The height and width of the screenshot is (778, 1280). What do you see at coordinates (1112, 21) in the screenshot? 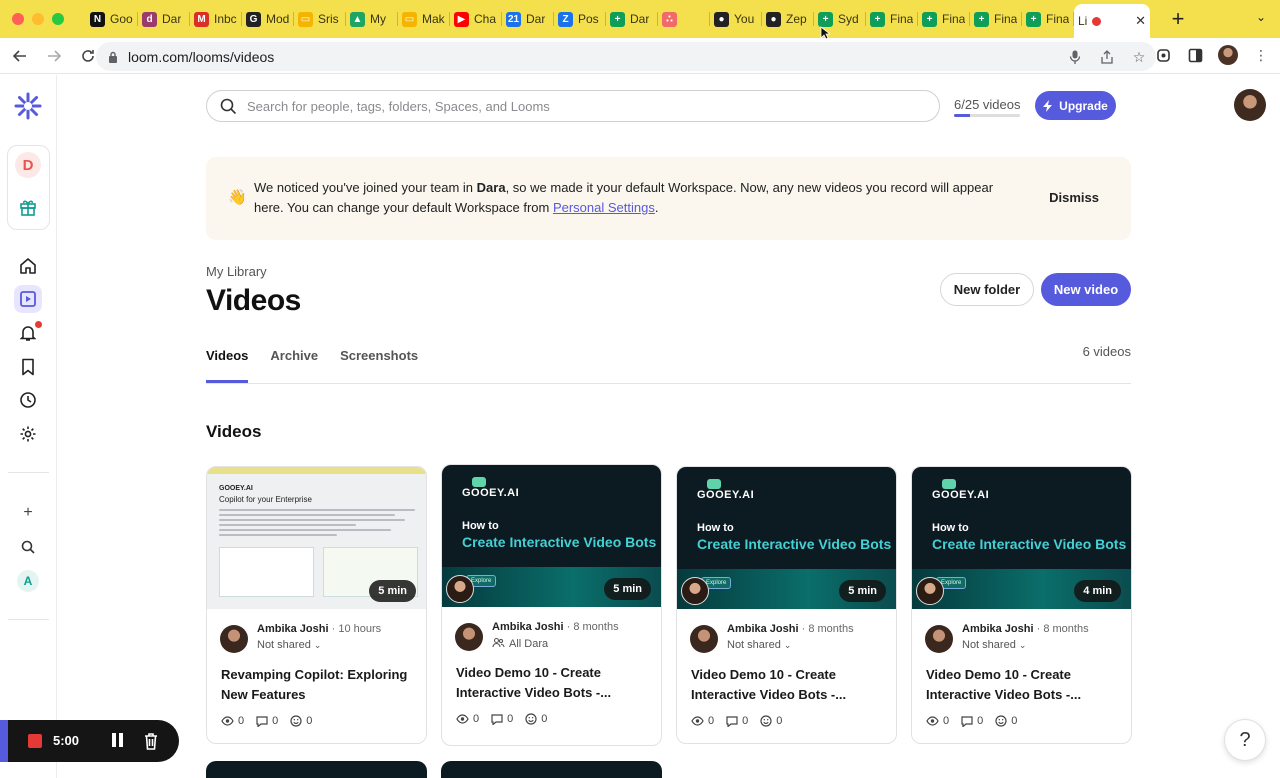
I see `browser-tab-active: Li ✕` at bounding box center [1112, 21].